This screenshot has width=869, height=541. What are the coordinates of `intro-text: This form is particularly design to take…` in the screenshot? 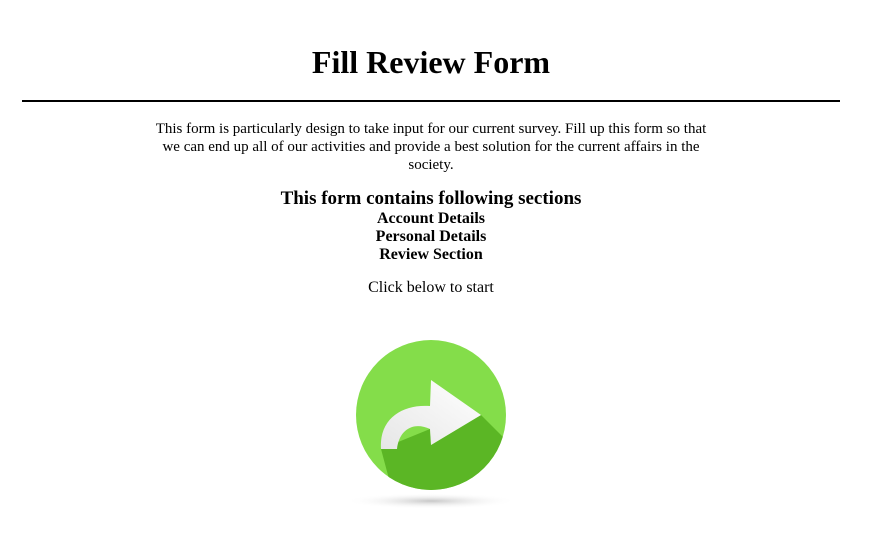 It's located at (431, 147).